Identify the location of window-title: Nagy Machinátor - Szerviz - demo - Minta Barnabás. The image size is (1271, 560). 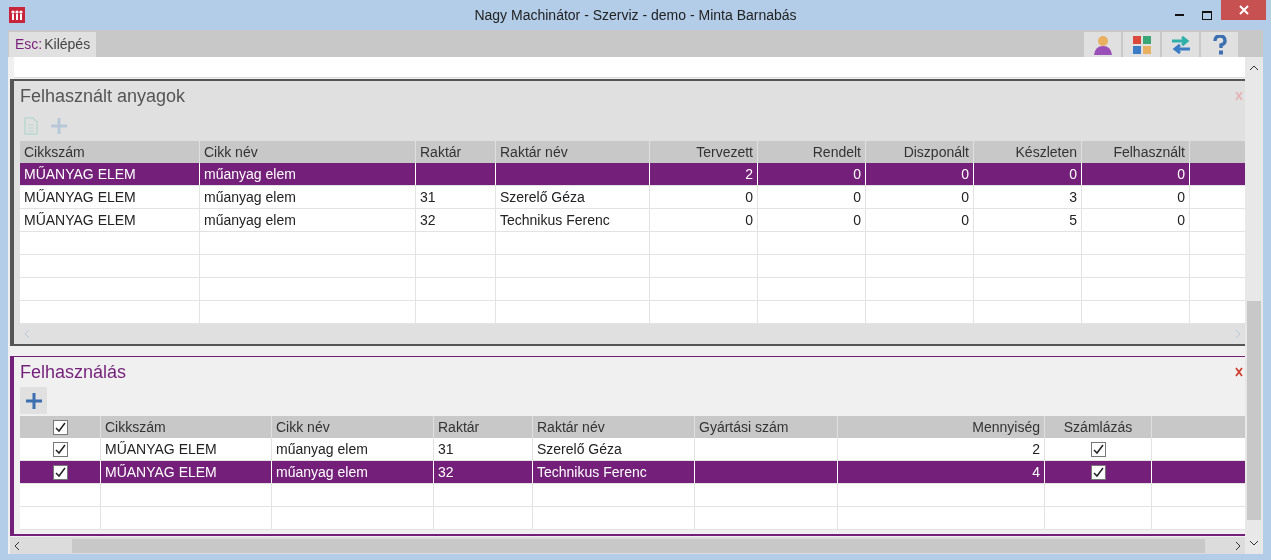
(635, 15).